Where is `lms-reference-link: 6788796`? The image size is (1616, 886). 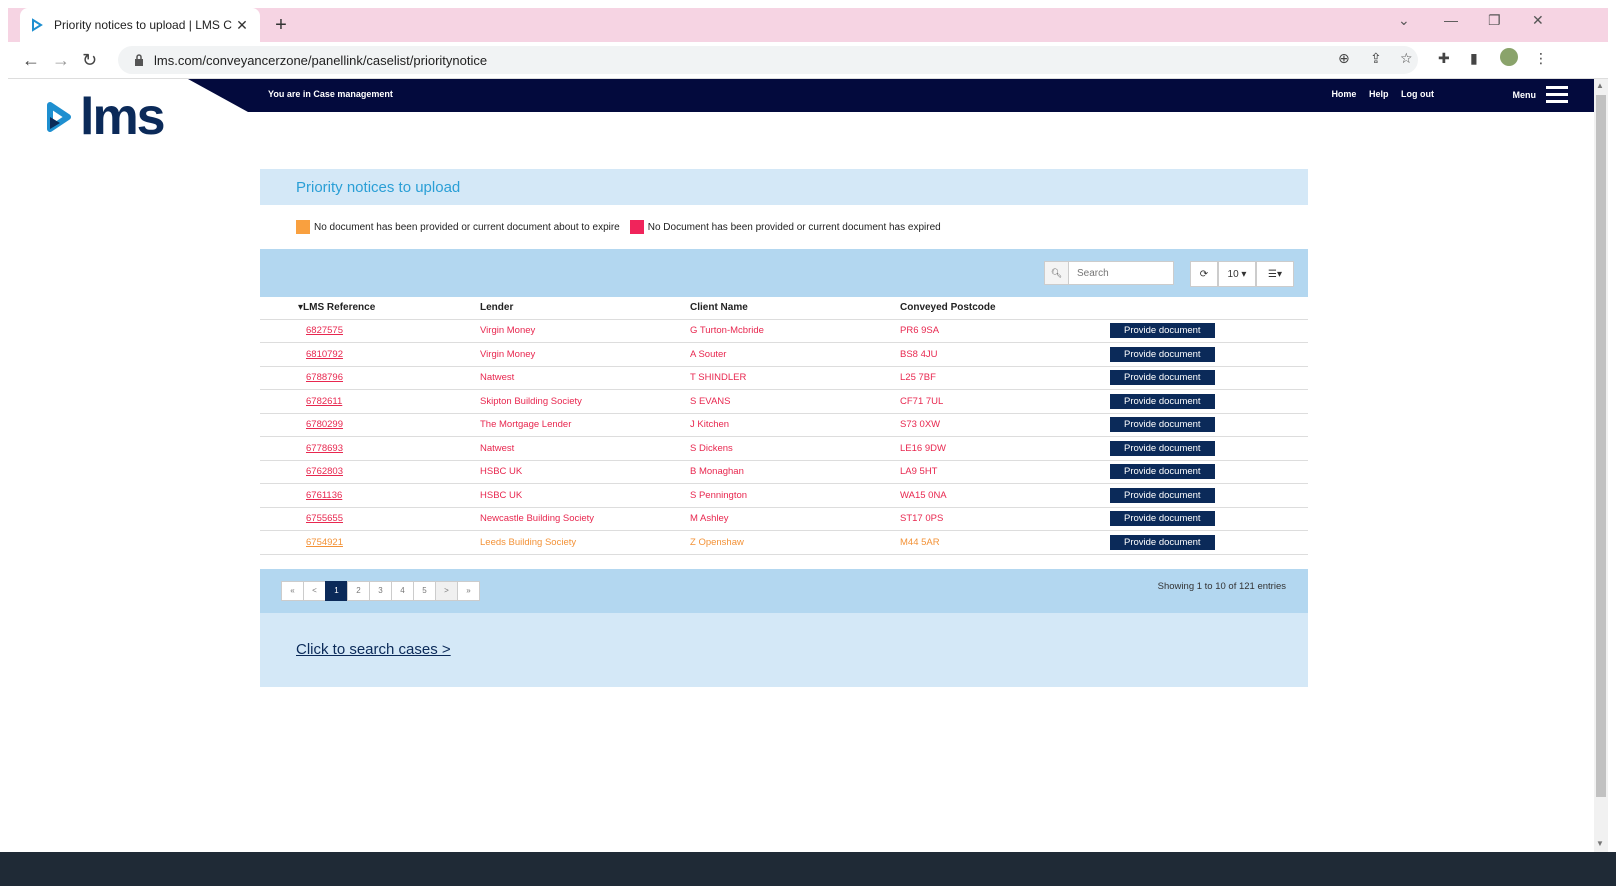
lms-reference-link: 6788796 is located at coordinates (370, 378).